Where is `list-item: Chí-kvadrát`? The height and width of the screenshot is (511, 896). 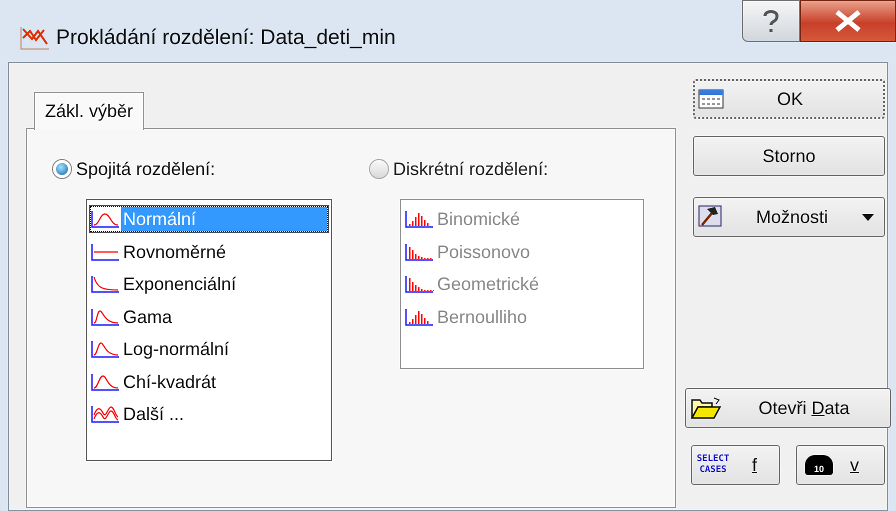 list-item: Chí-kvadrát is located at coordinates (209, 381).